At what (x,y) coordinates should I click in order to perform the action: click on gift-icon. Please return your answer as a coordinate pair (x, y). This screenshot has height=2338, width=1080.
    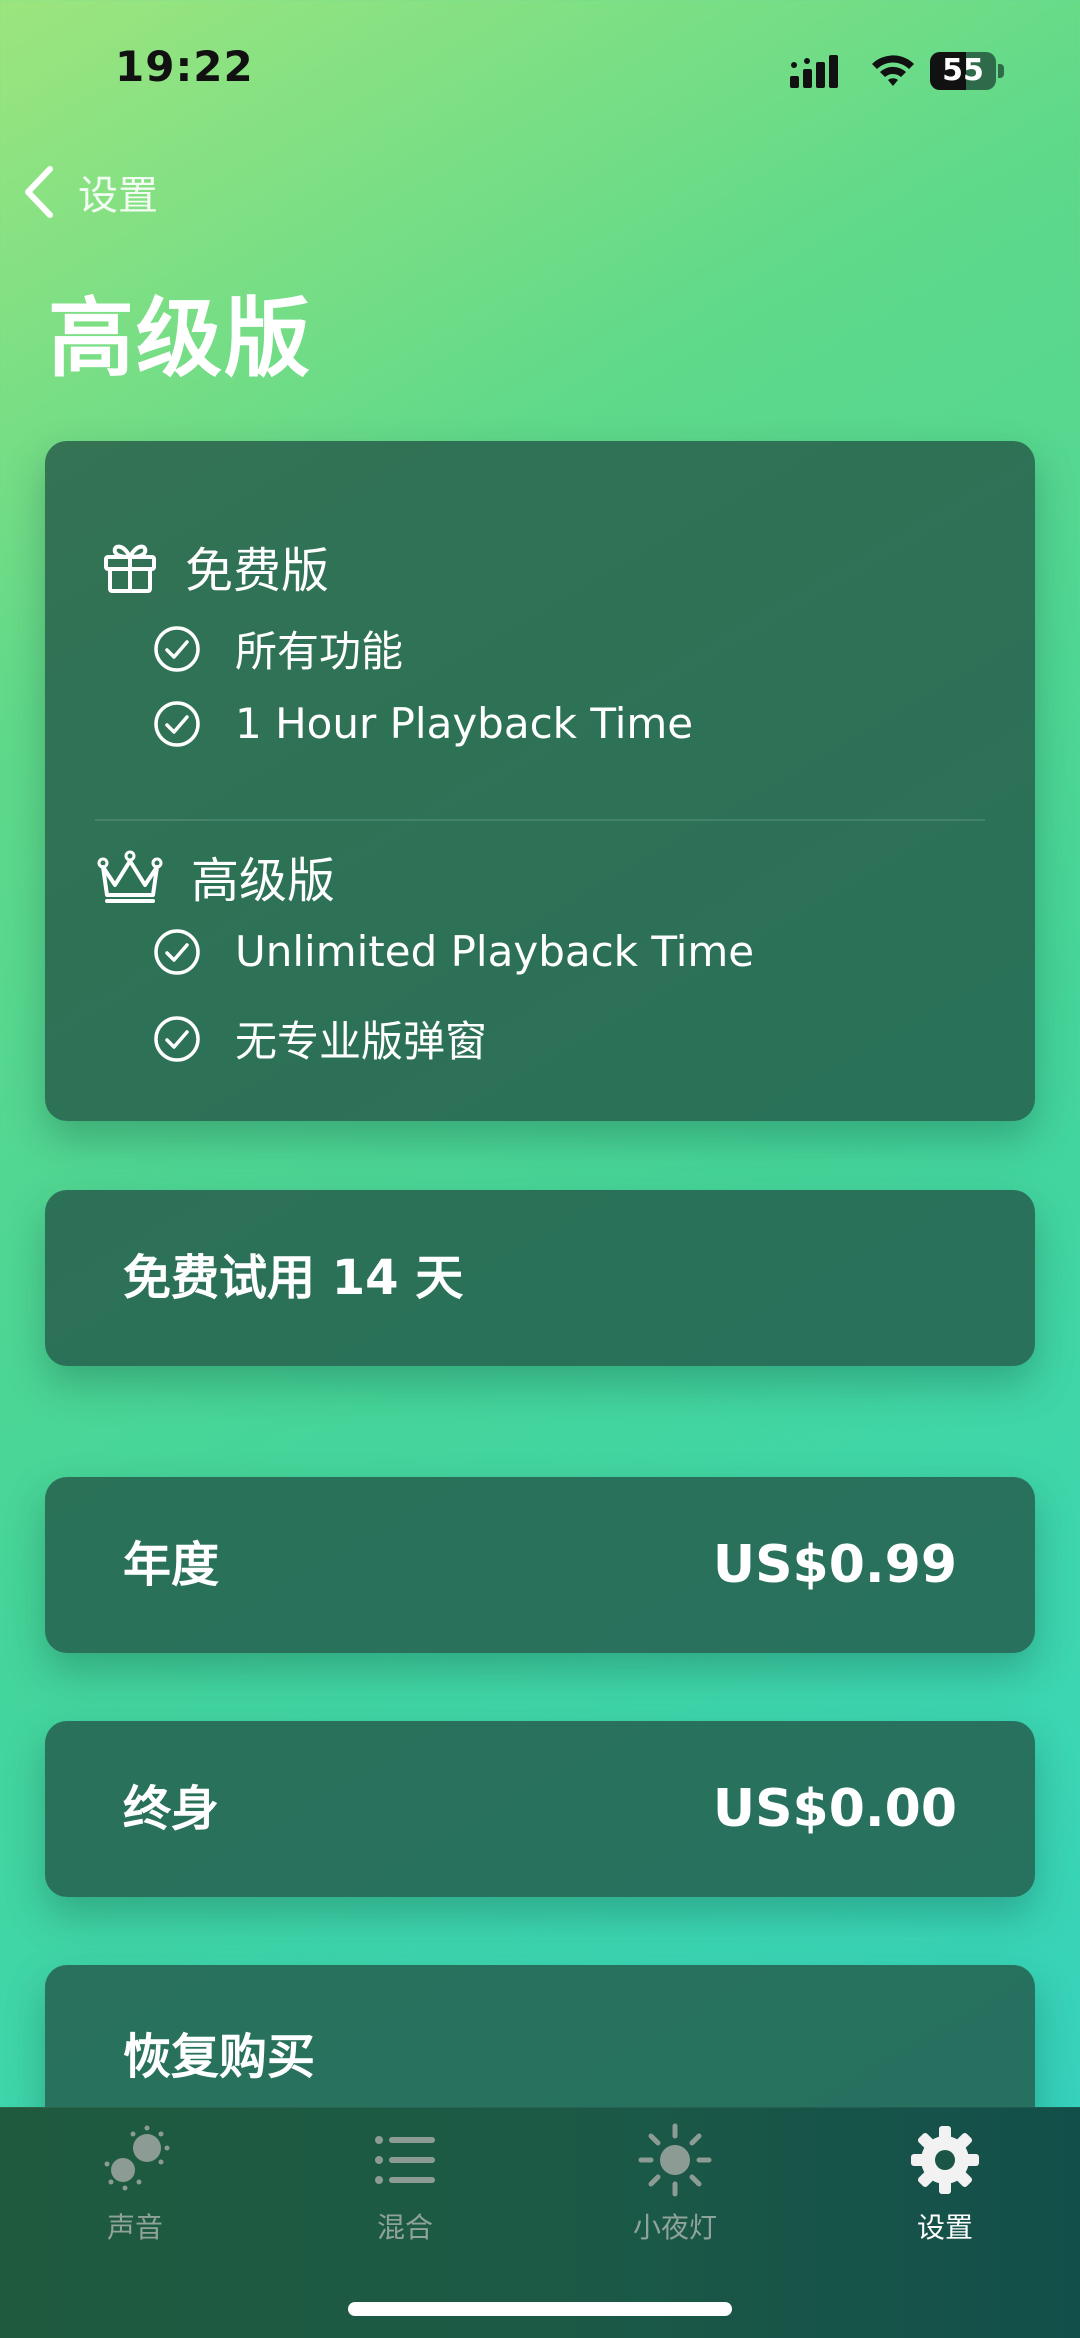
    Looking at the image, I should click on (130, 568).